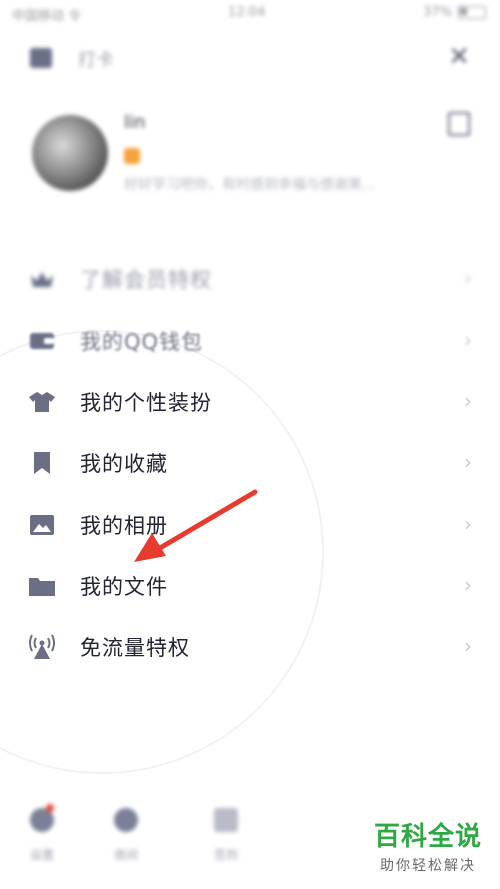 This screenshot has width=500, height=889. I want to click on menu-item-favorites: 我的收藏 ›, so click(250, 464).